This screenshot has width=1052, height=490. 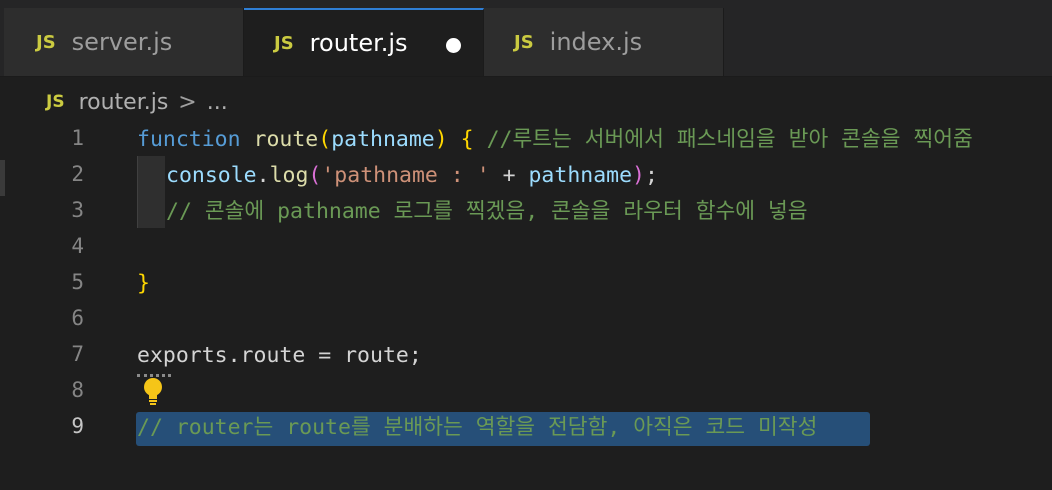 I want to click on line-number: 7, so click(x=77, y=354).